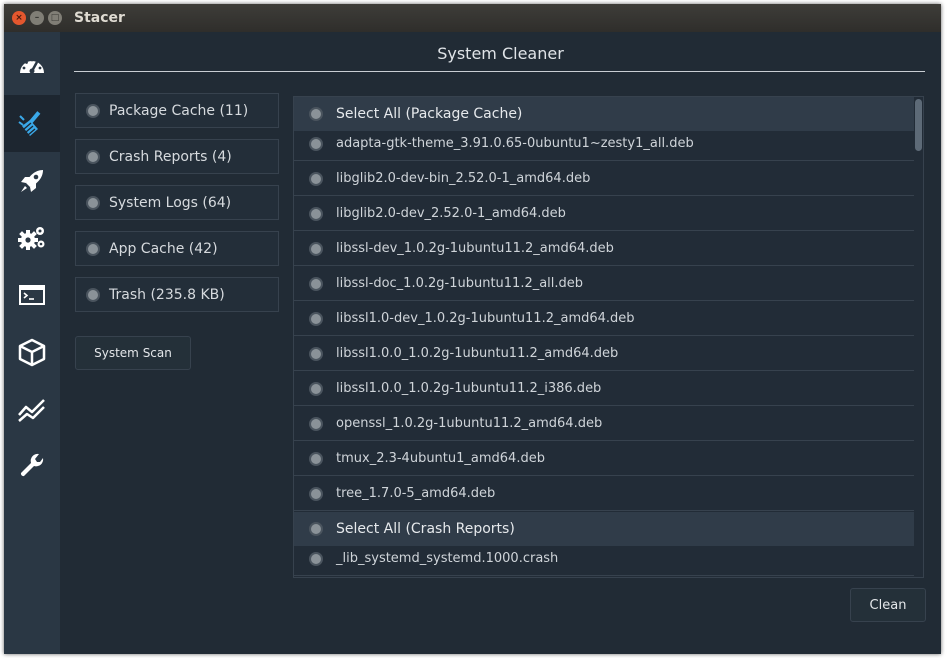  Describe the element at coordinates (19, 18) in the screenshot. I see `close-window-button: ×` at that location.